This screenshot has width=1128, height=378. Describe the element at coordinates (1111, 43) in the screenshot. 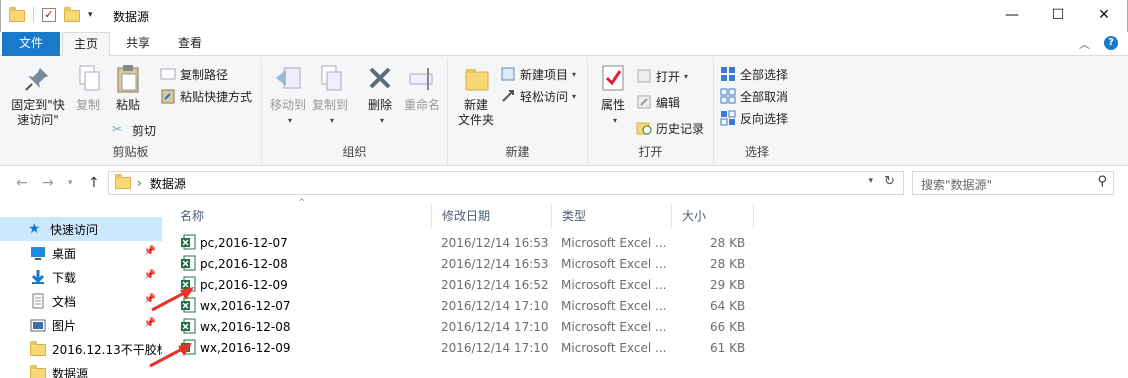

I see `help-icon: ?` at that location.